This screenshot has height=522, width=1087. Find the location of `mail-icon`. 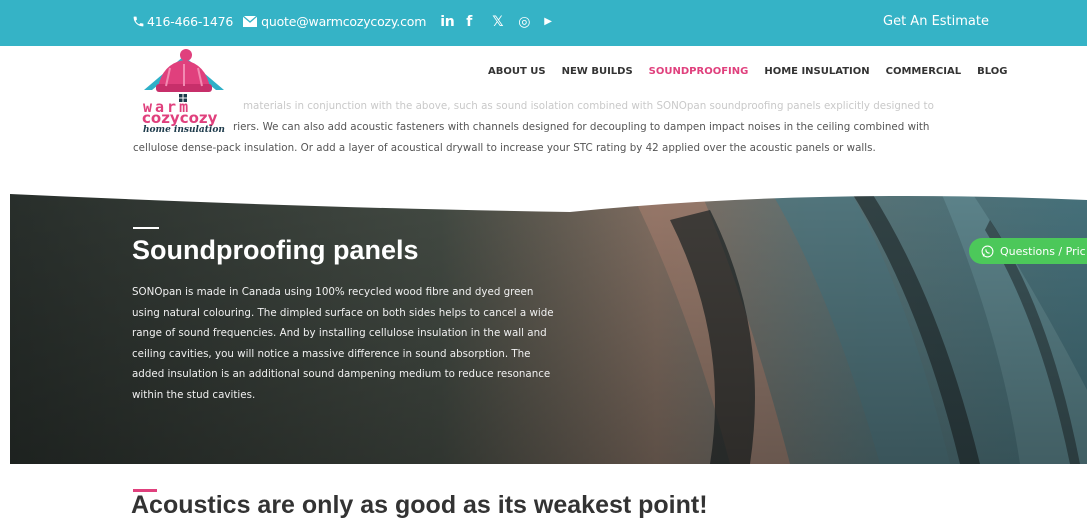

mail-icon is located at coordinates (250, 22).